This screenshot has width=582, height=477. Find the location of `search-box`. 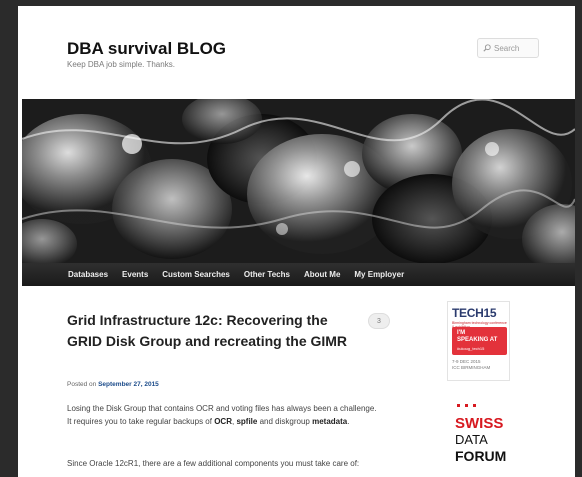

search-box is located at coordinates (508, 48).